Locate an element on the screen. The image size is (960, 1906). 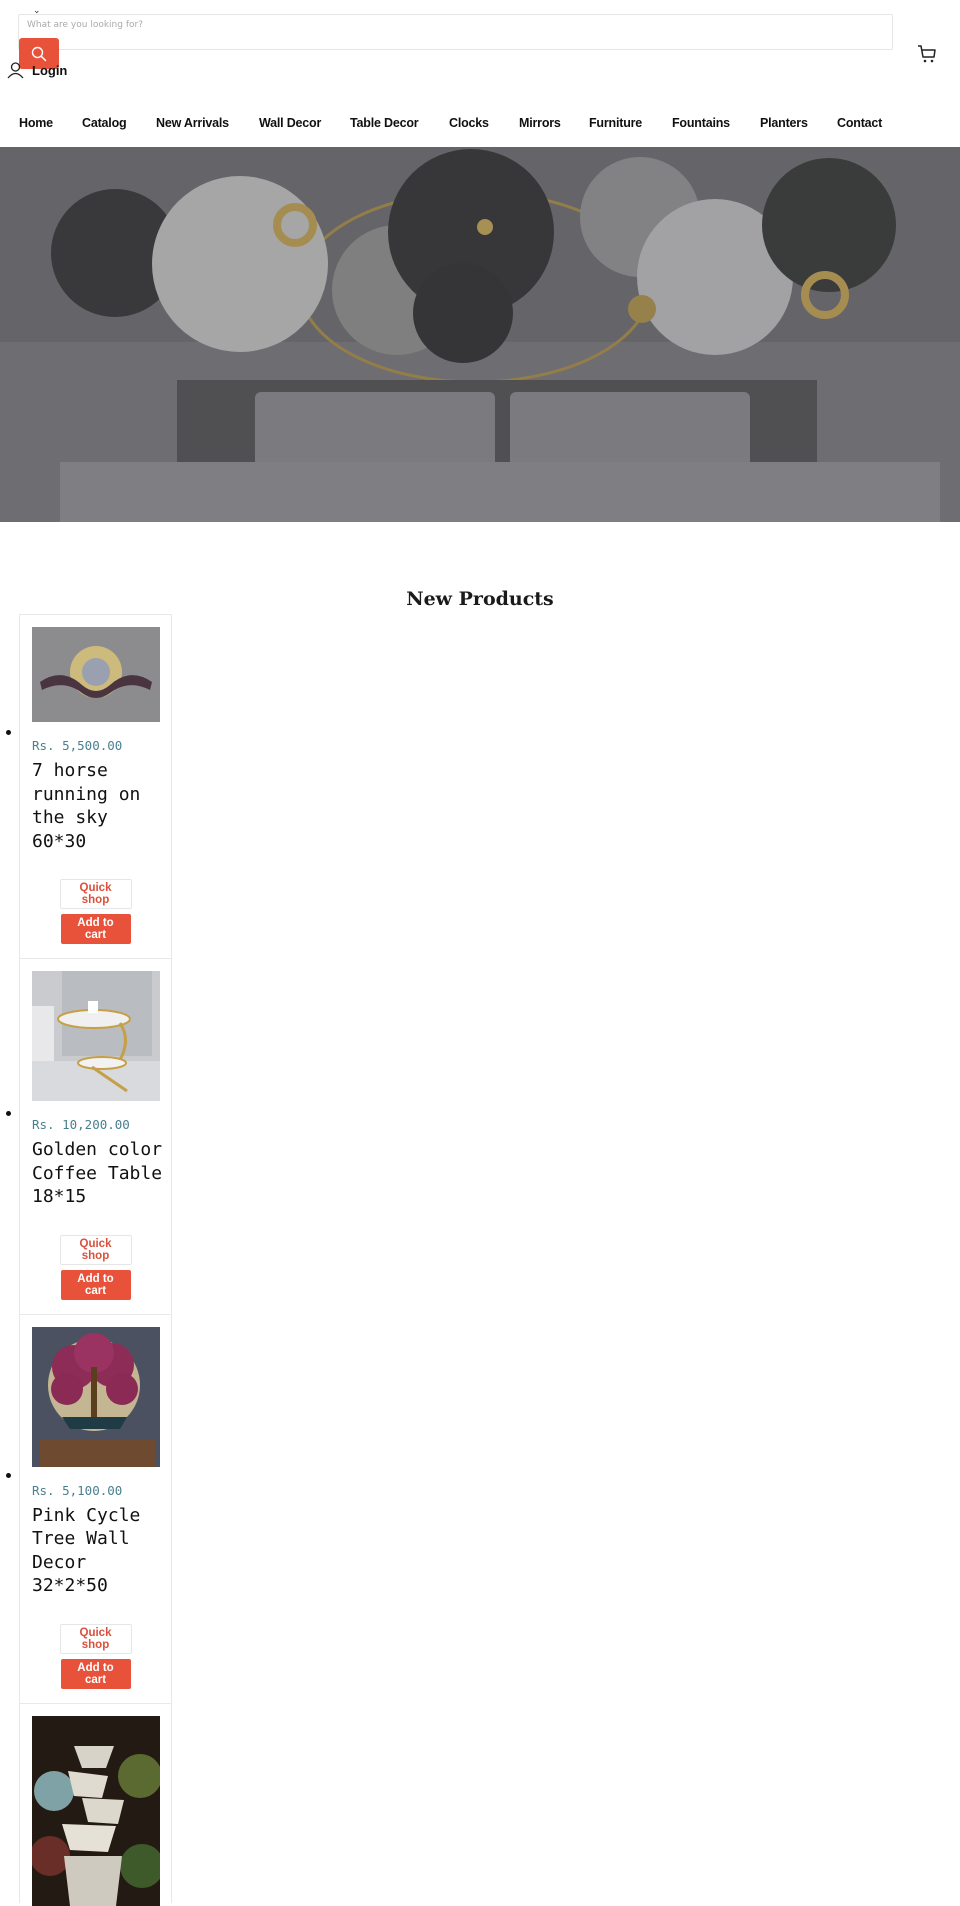
product-card is located at coordinates (95, 1804).